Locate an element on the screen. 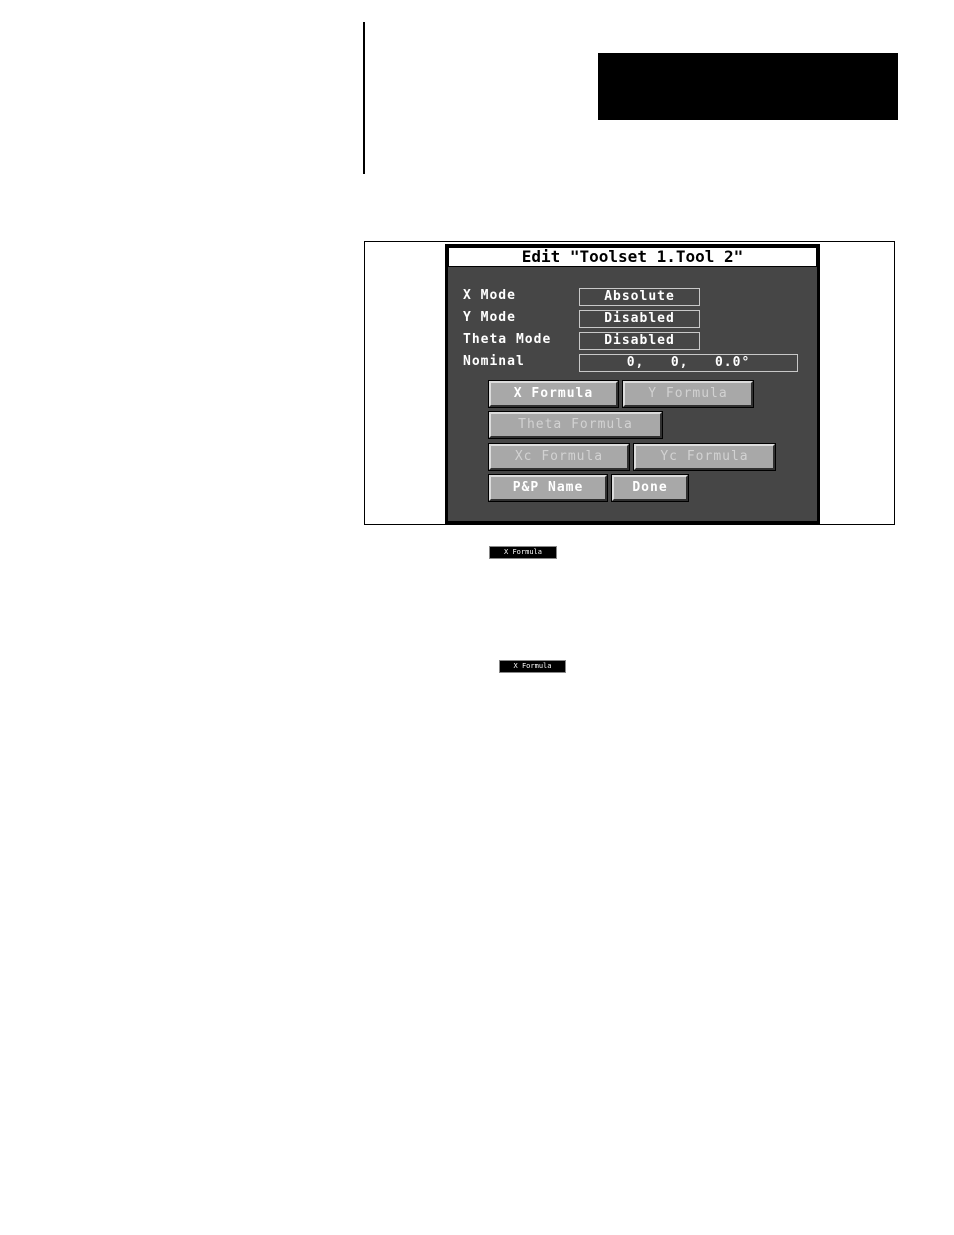 Image resolution: width=954 pixels, height=1235 pixels. yc-formula-button: Yc Formula is located at coordinates (704, 457).